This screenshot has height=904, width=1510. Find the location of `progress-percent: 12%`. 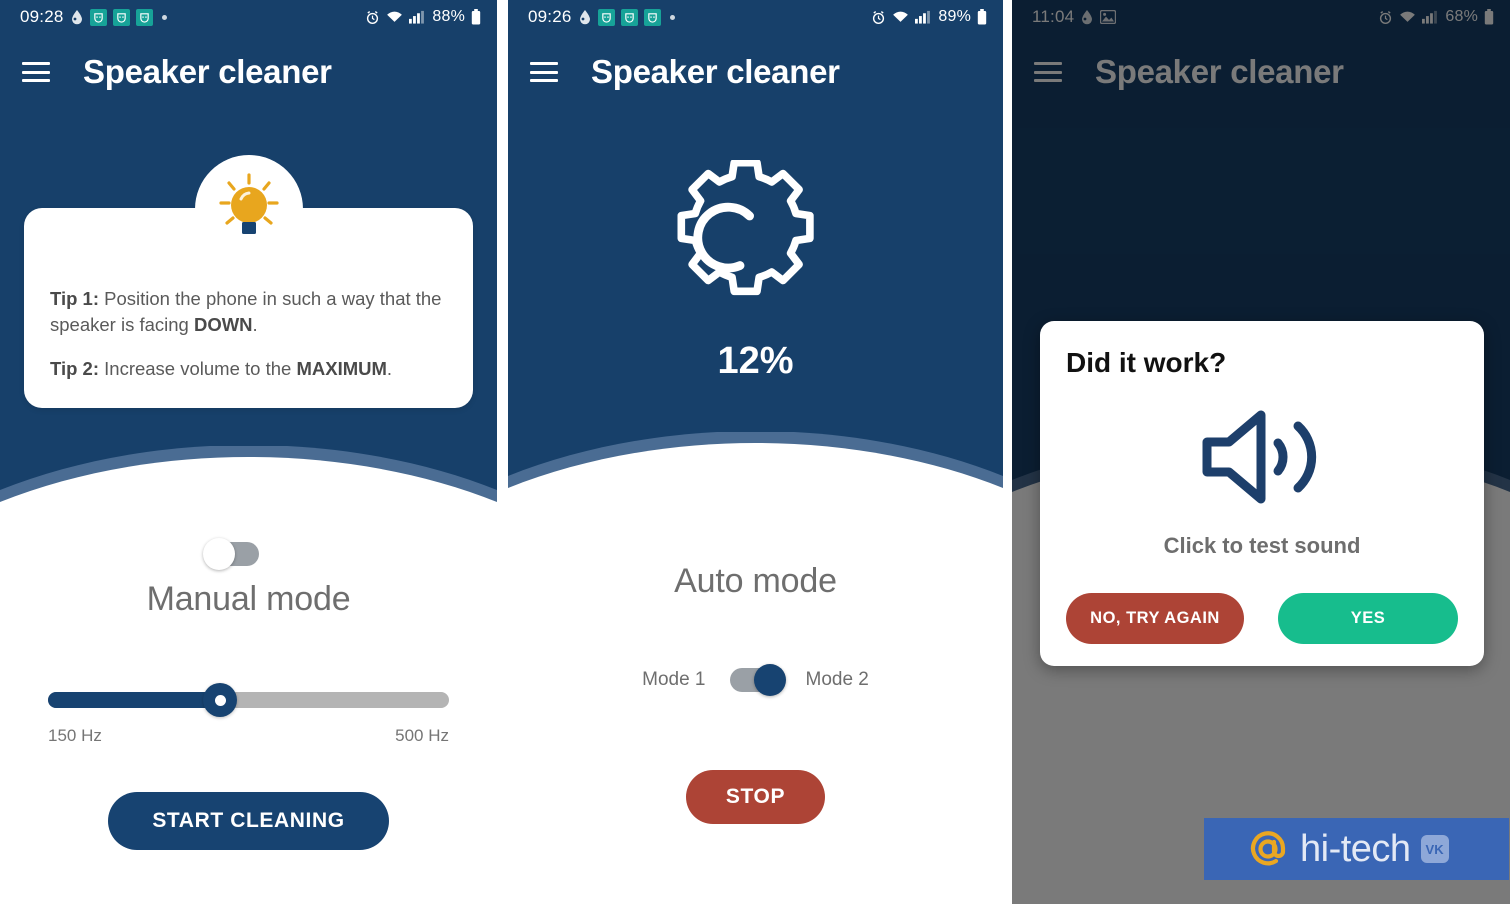

progress-percent: 12% is located at coordinates (755, 361).